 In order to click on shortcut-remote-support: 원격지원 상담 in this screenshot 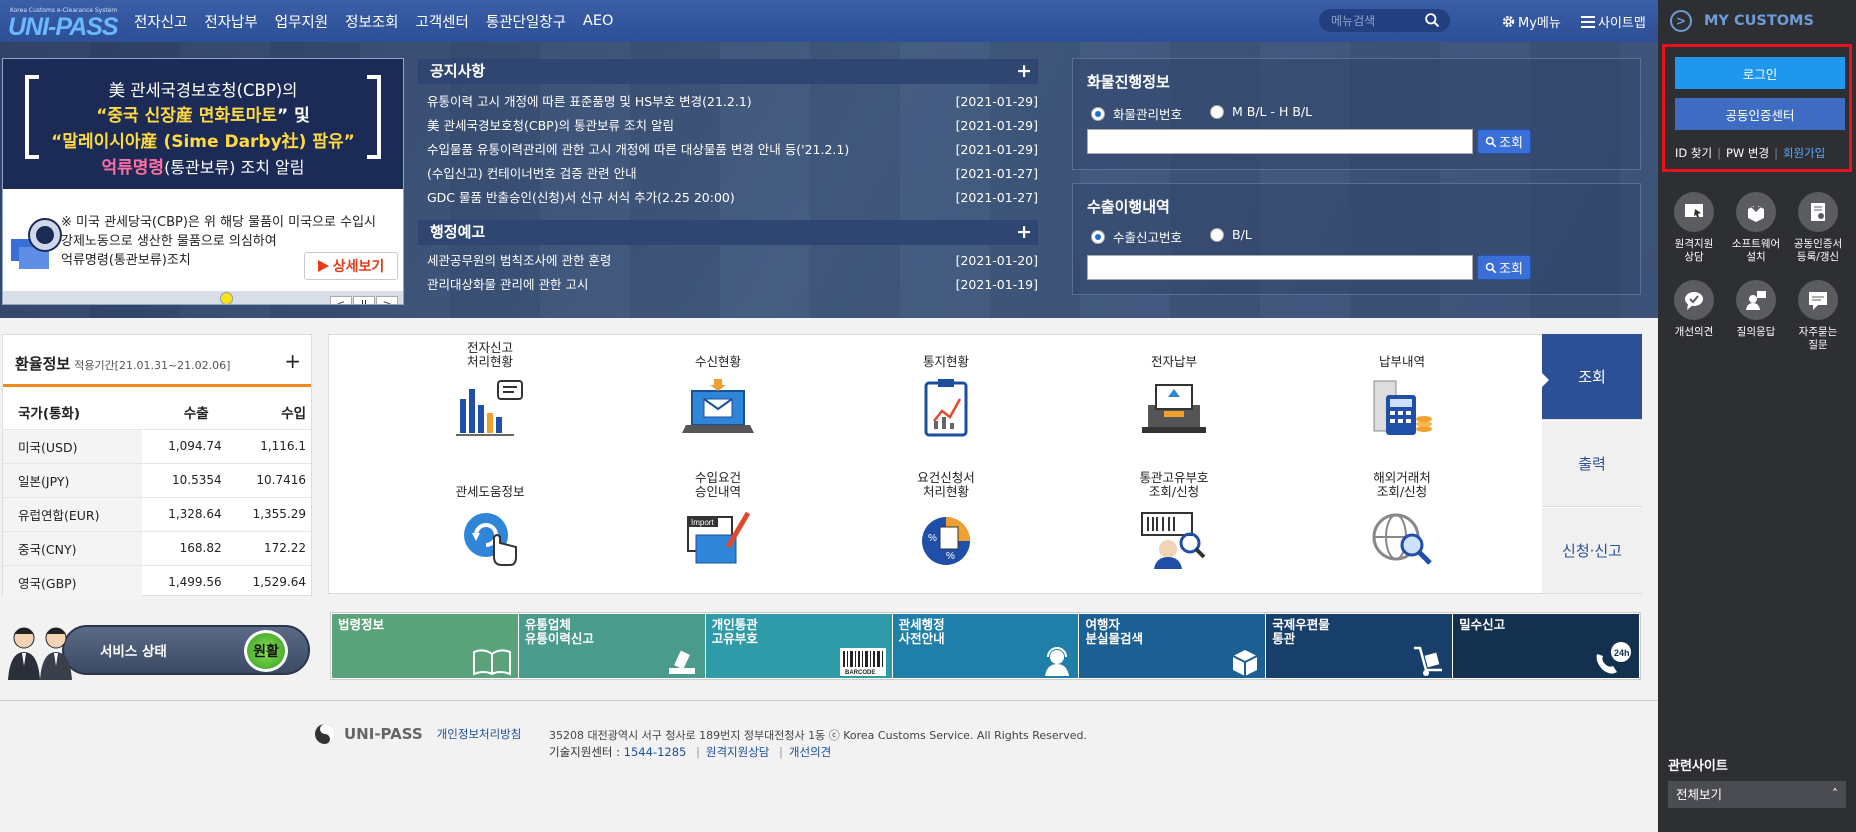, I will do `click(1694, 228)`.